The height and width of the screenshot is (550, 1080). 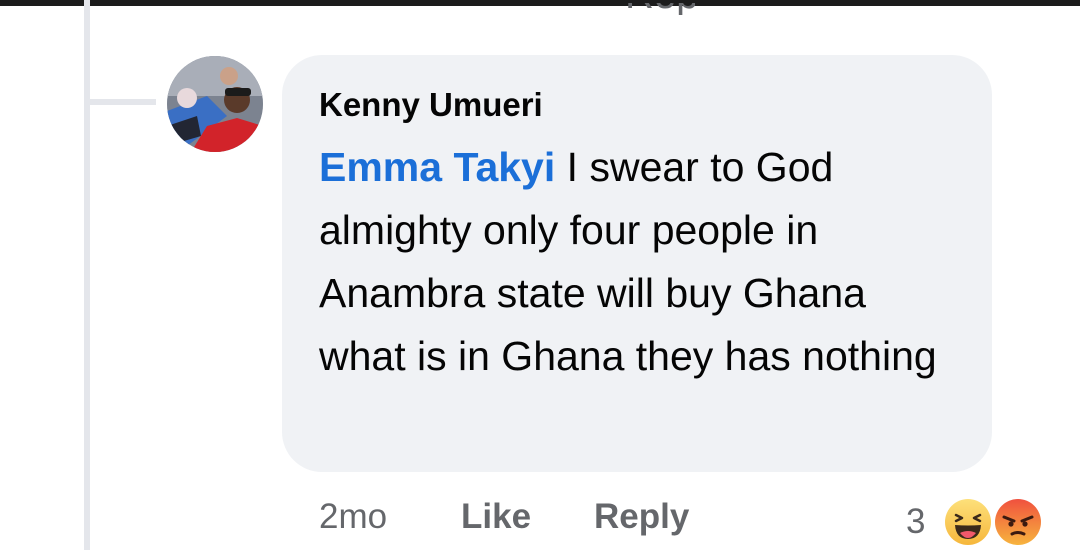 What do you see at coordinates (641, 517) in the screenshot?
I see `reply-button: Reply` at bounding box center [641, 517].